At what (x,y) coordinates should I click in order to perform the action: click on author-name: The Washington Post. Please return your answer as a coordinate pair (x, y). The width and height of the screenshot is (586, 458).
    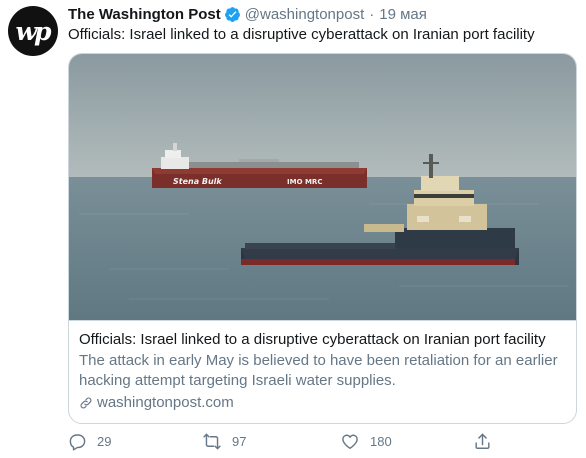
    Looking at the image, I should click on (144, 14).